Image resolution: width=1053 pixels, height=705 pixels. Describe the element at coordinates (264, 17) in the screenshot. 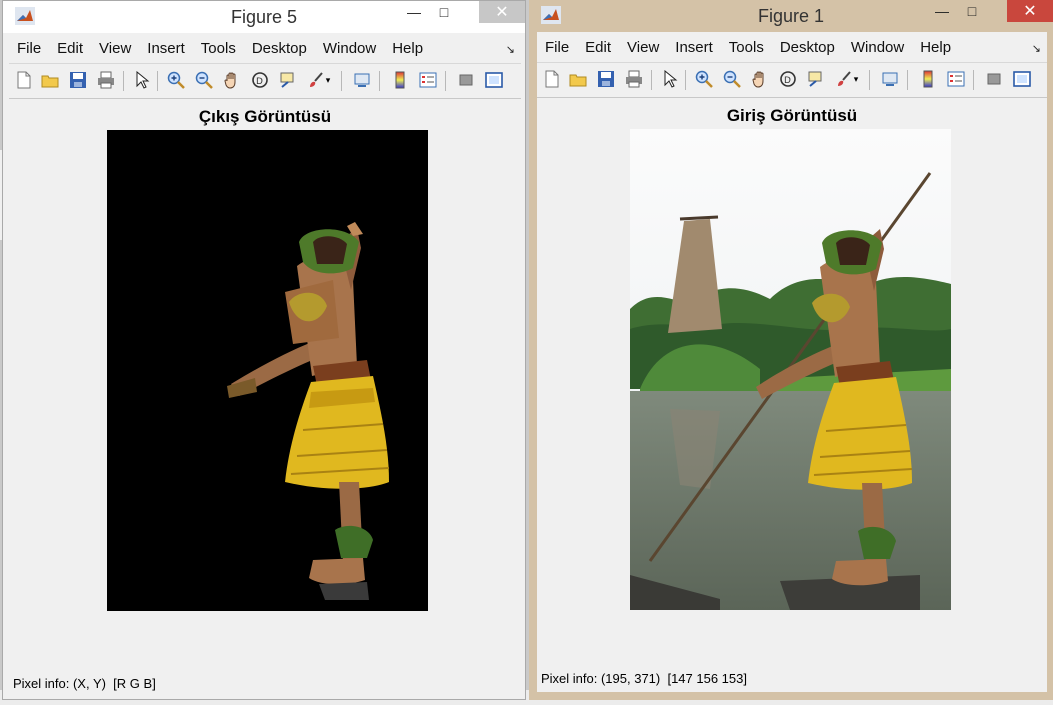

I see `figure5-titlebar: Figure 5 — □ ✕` at that location.